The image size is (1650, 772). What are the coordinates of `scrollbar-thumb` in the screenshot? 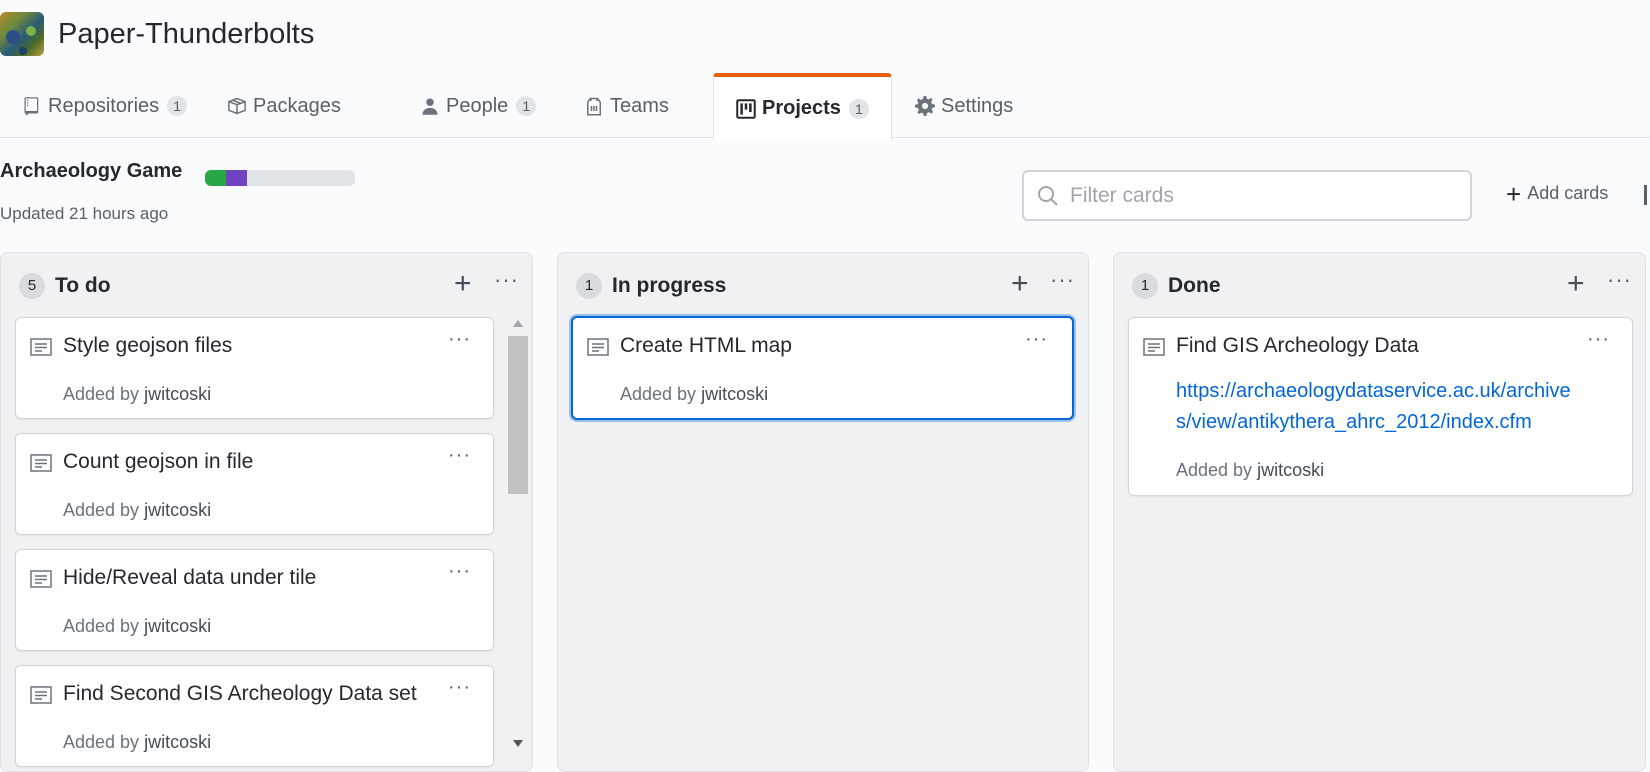 It's located at (518, 415).